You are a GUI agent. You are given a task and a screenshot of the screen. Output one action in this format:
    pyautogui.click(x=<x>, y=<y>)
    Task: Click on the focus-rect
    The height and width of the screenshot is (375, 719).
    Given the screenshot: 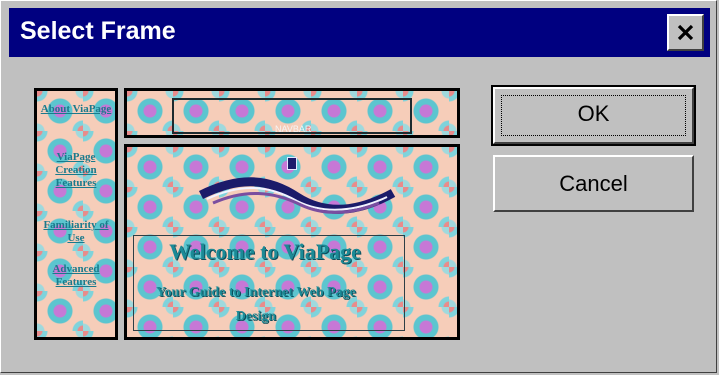 What is the action you would take?
    pyautogui.click(x=593, y=115)
    